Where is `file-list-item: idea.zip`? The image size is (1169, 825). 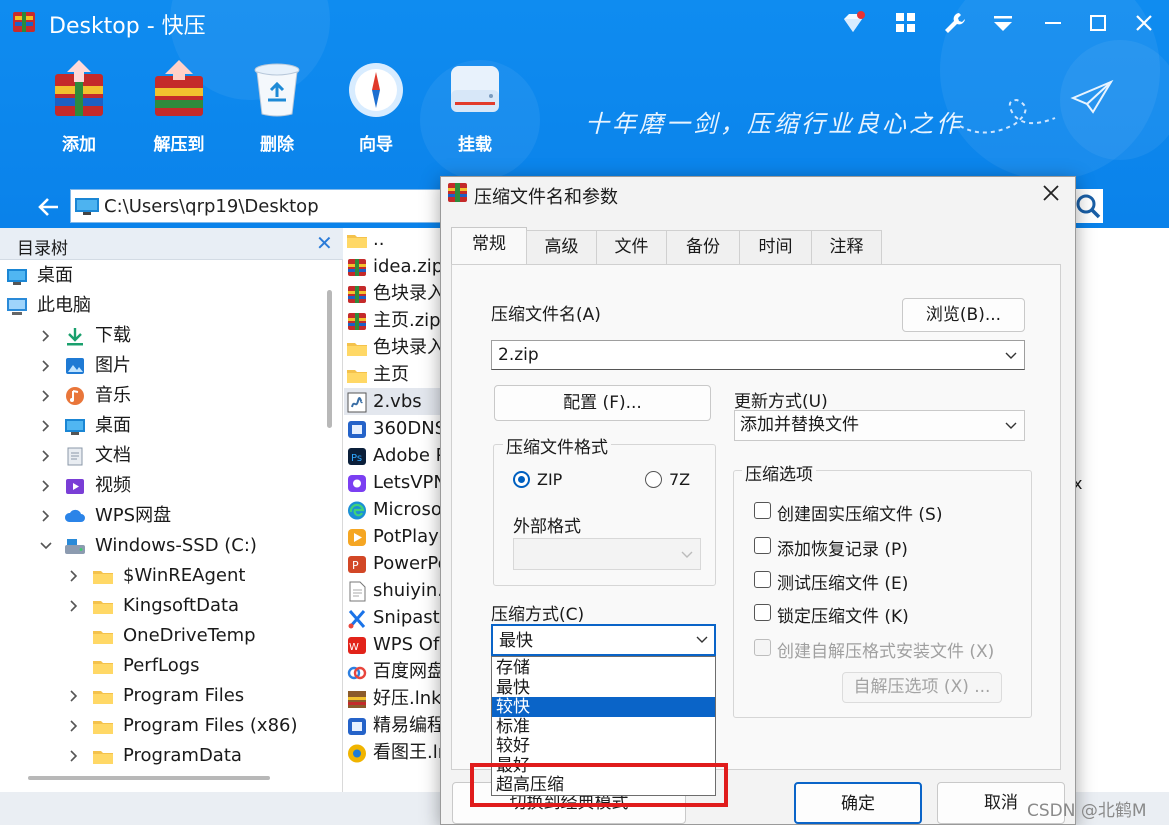
file-list-item: idea.zip is located at coordinates (394, 266).